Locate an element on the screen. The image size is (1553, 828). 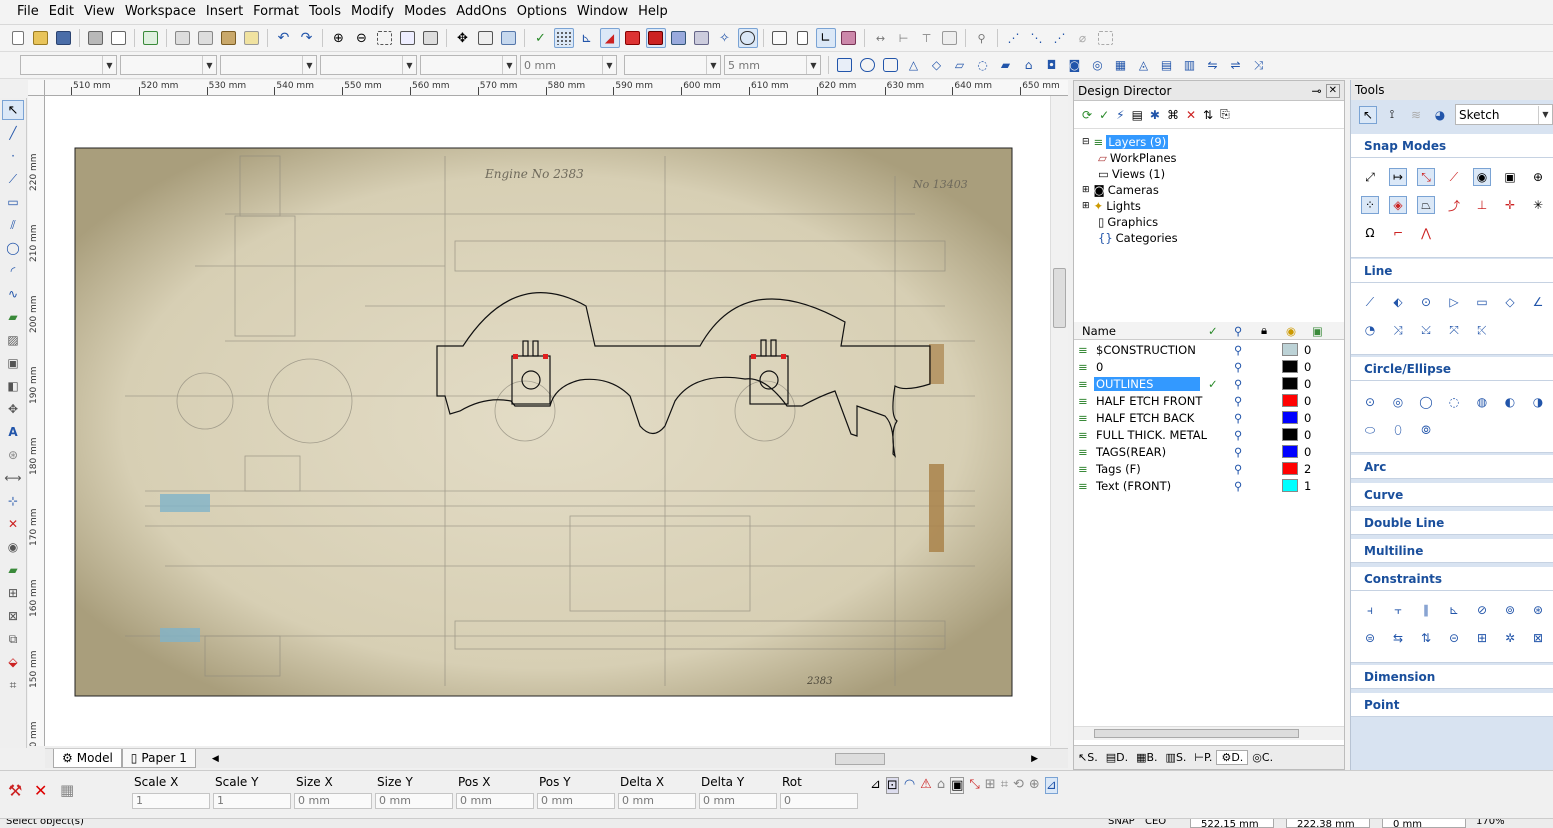
snap-perp-icon: ⊥ is located at coordinates (1482, 205).